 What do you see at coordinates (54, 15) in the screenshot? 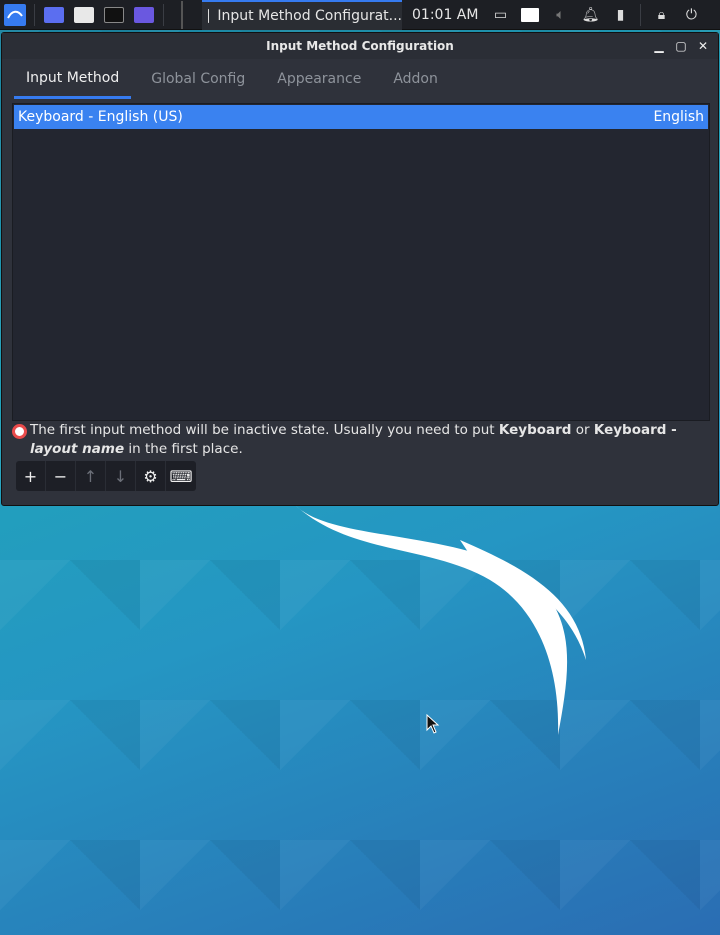
I see `show-desktop-icon` at bounding box center [54, 15].